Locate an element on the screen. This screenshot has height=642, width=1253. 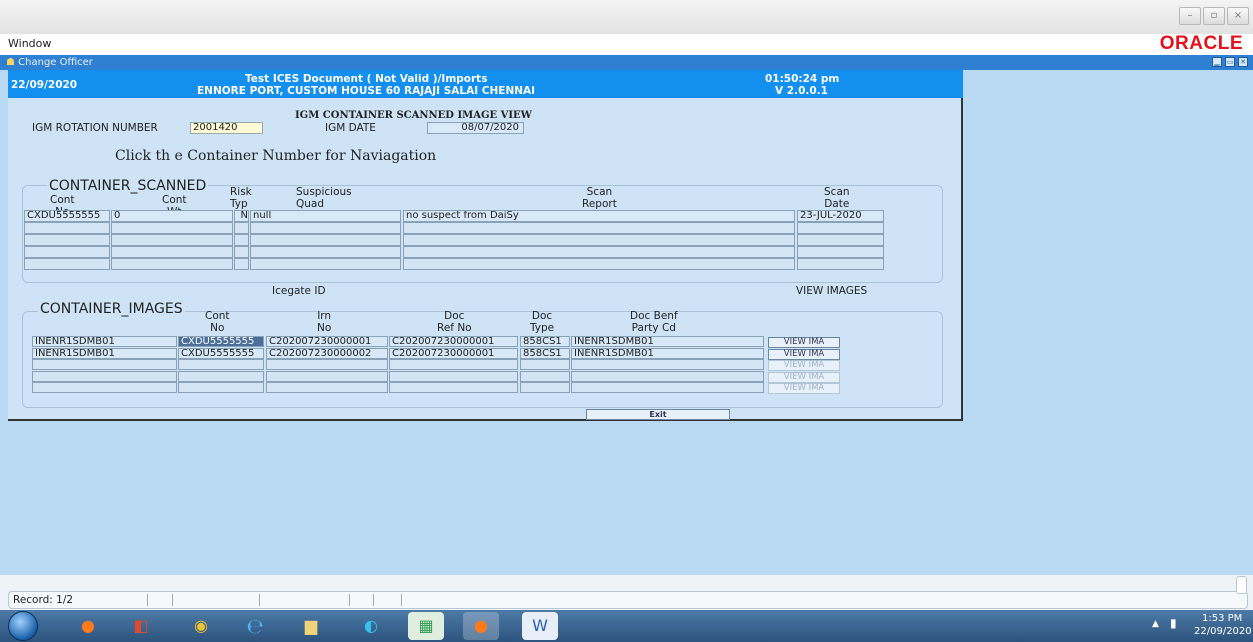
icegate-id-label: Icegate ID is located at coordinates (299, 291).